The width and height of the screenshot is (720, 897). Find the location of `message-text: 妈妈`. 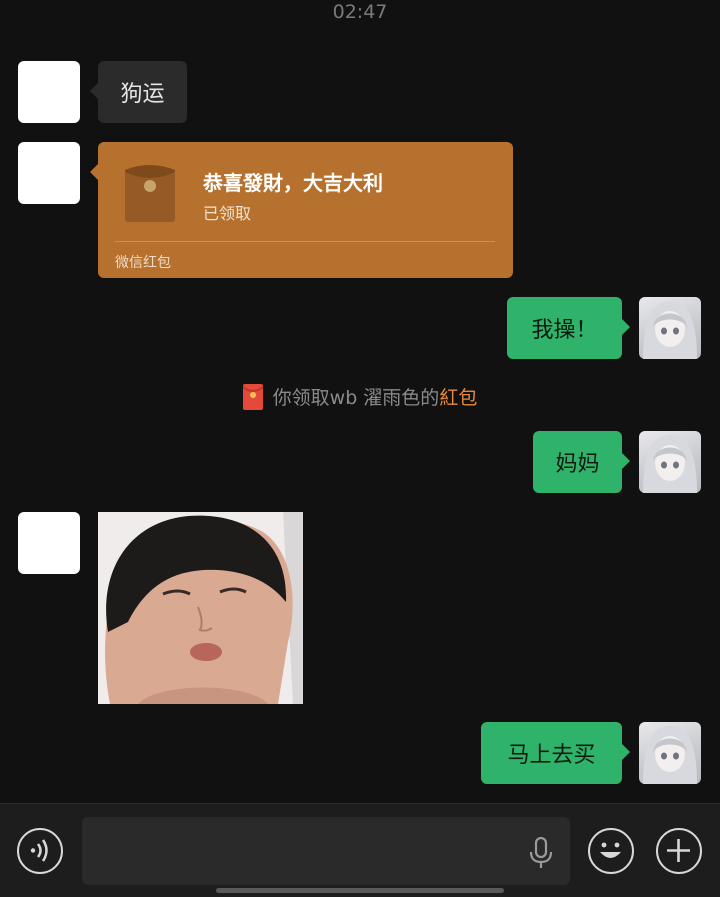

message-text: 妈妈 is located at coordinates (577, 464).